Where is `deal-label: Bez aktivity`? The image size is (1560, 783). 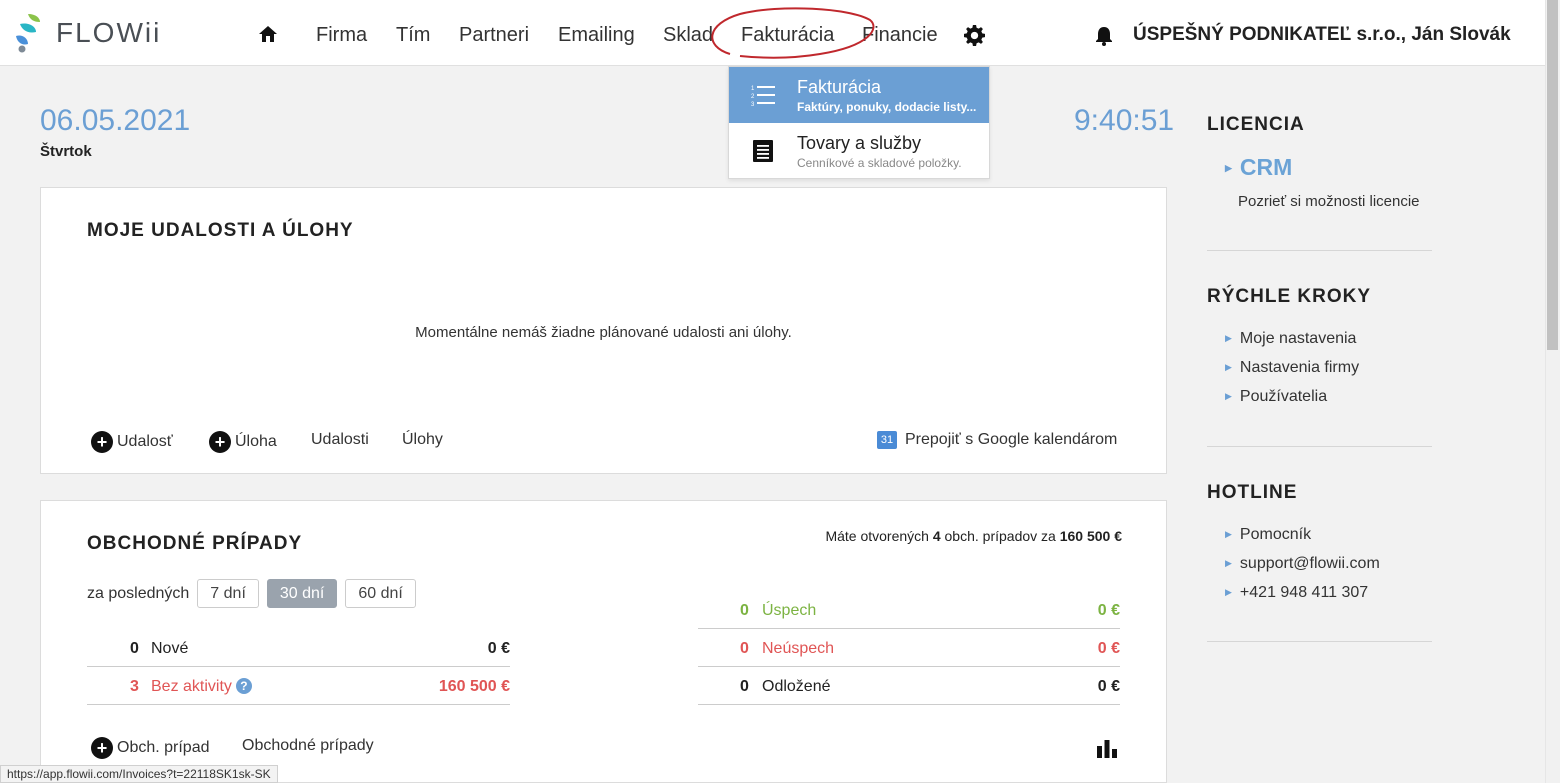
deal-label: Bez aktivity is located at coordinates (191, 686).